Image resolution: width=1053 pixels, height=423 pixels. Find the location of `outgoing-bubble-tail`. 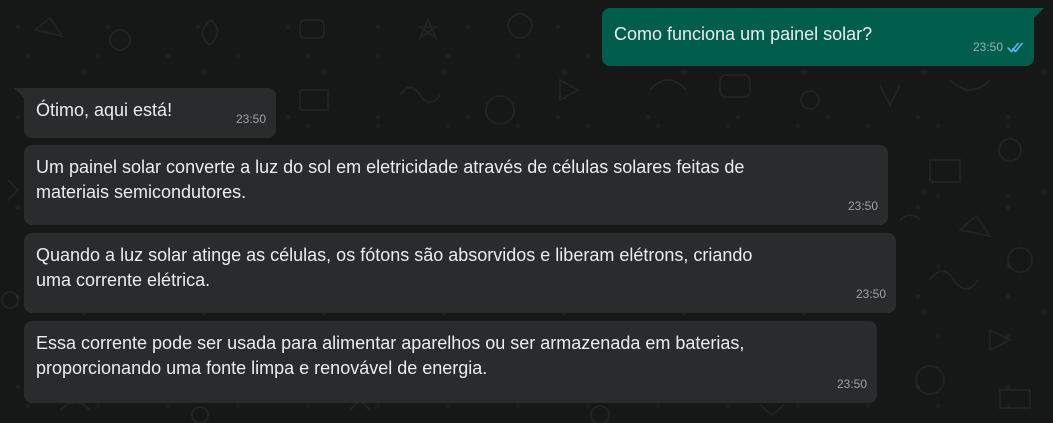

outgoing-bubble-tail is located at coordinates (1039, 13).